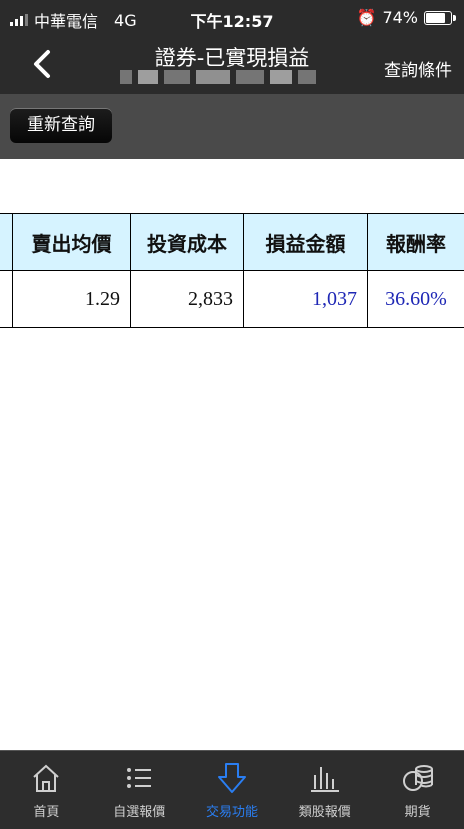 Image resolution: width=464 pixels, height=829 pixels. What do you see at coordinates (440, 17) in the screenshot?
I see `battery-icon` at bounding box center [440, 17].